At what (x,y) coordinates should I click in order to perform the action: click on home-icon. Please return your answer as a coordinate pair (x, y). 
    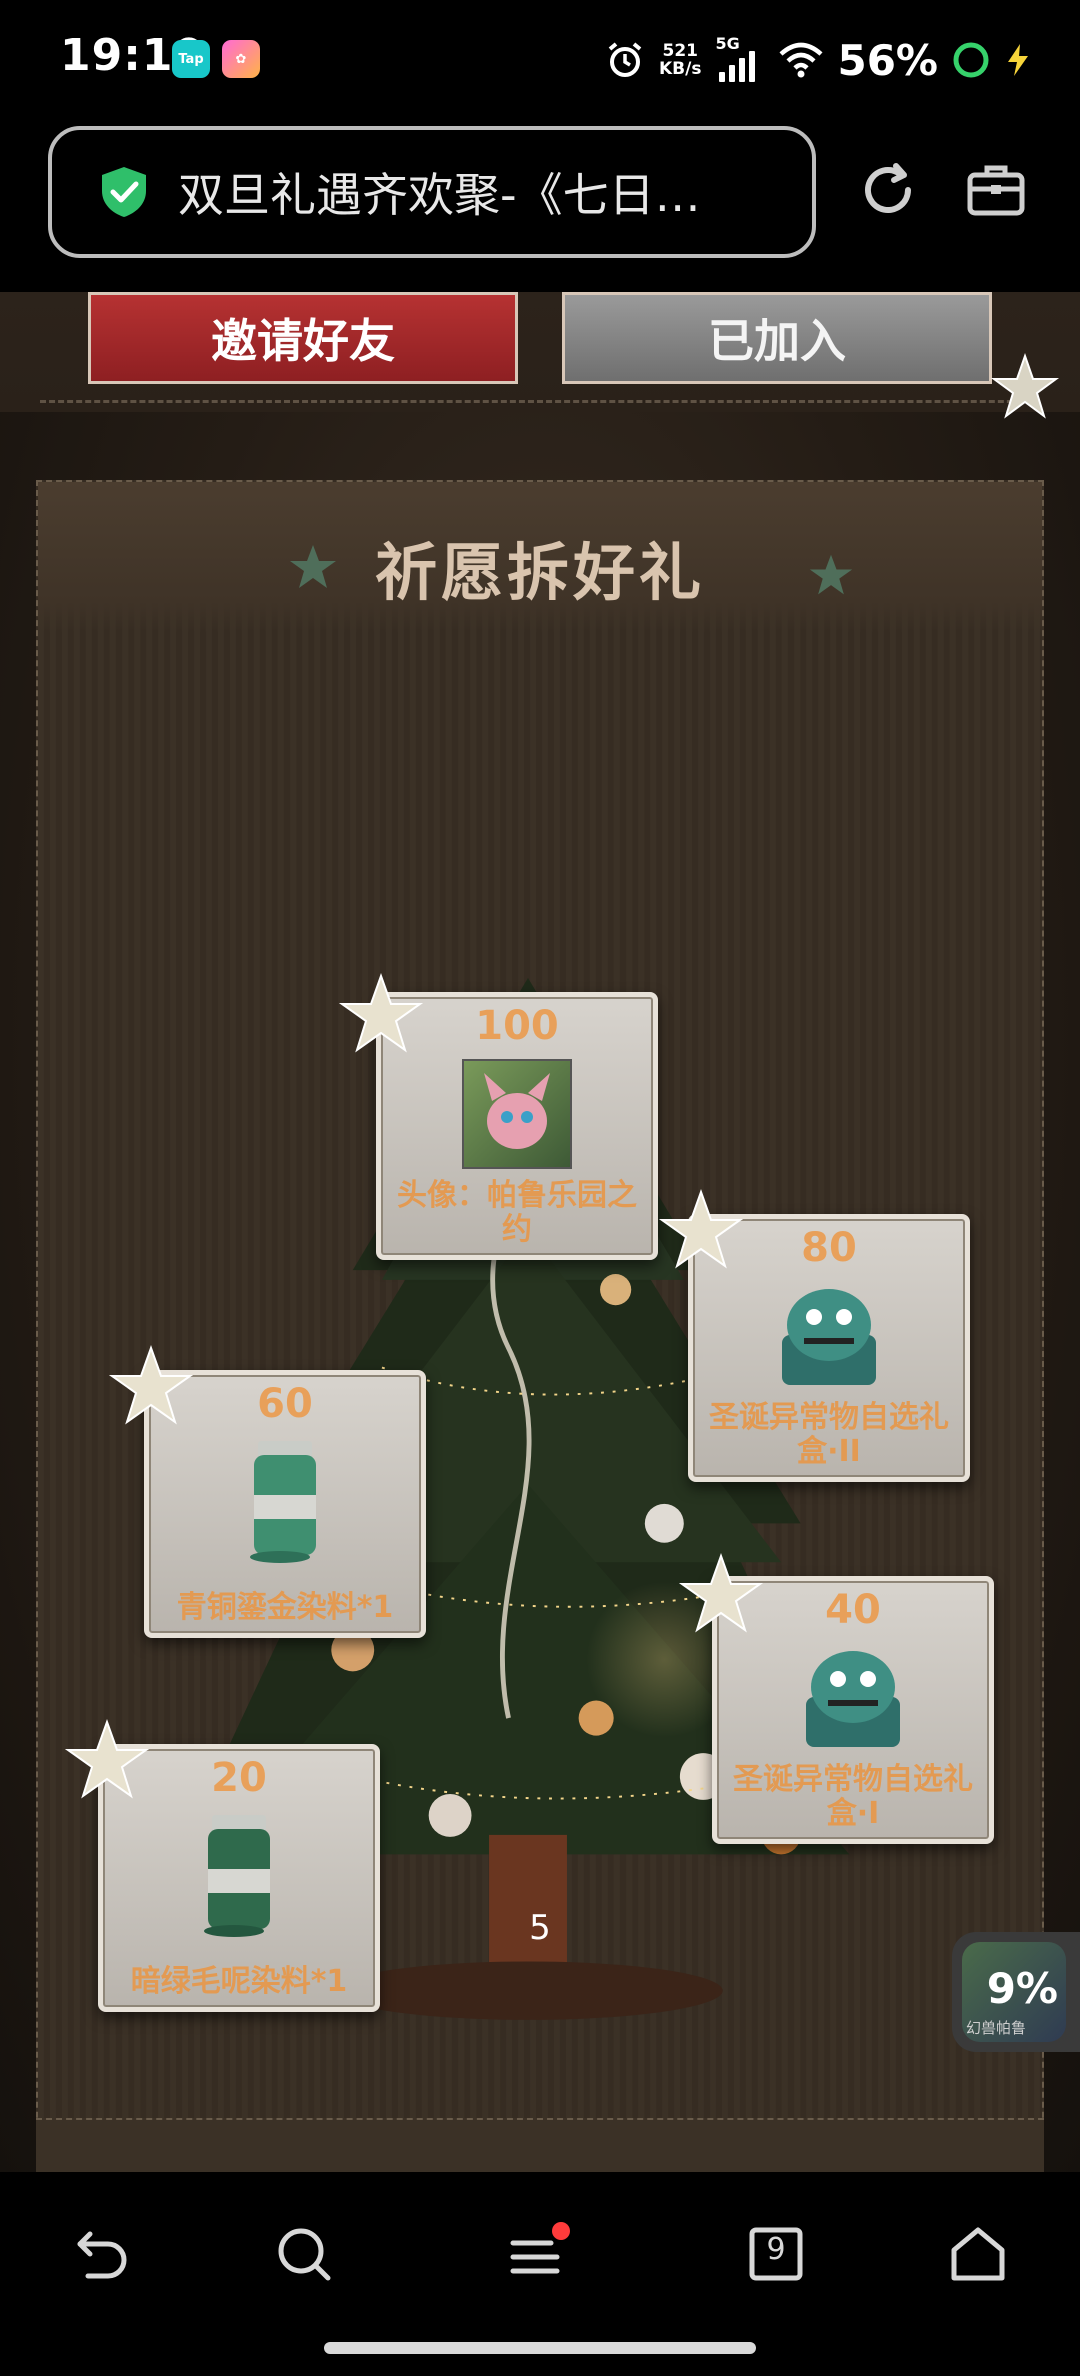
    Looking at the image, I should click on (978, 2254).